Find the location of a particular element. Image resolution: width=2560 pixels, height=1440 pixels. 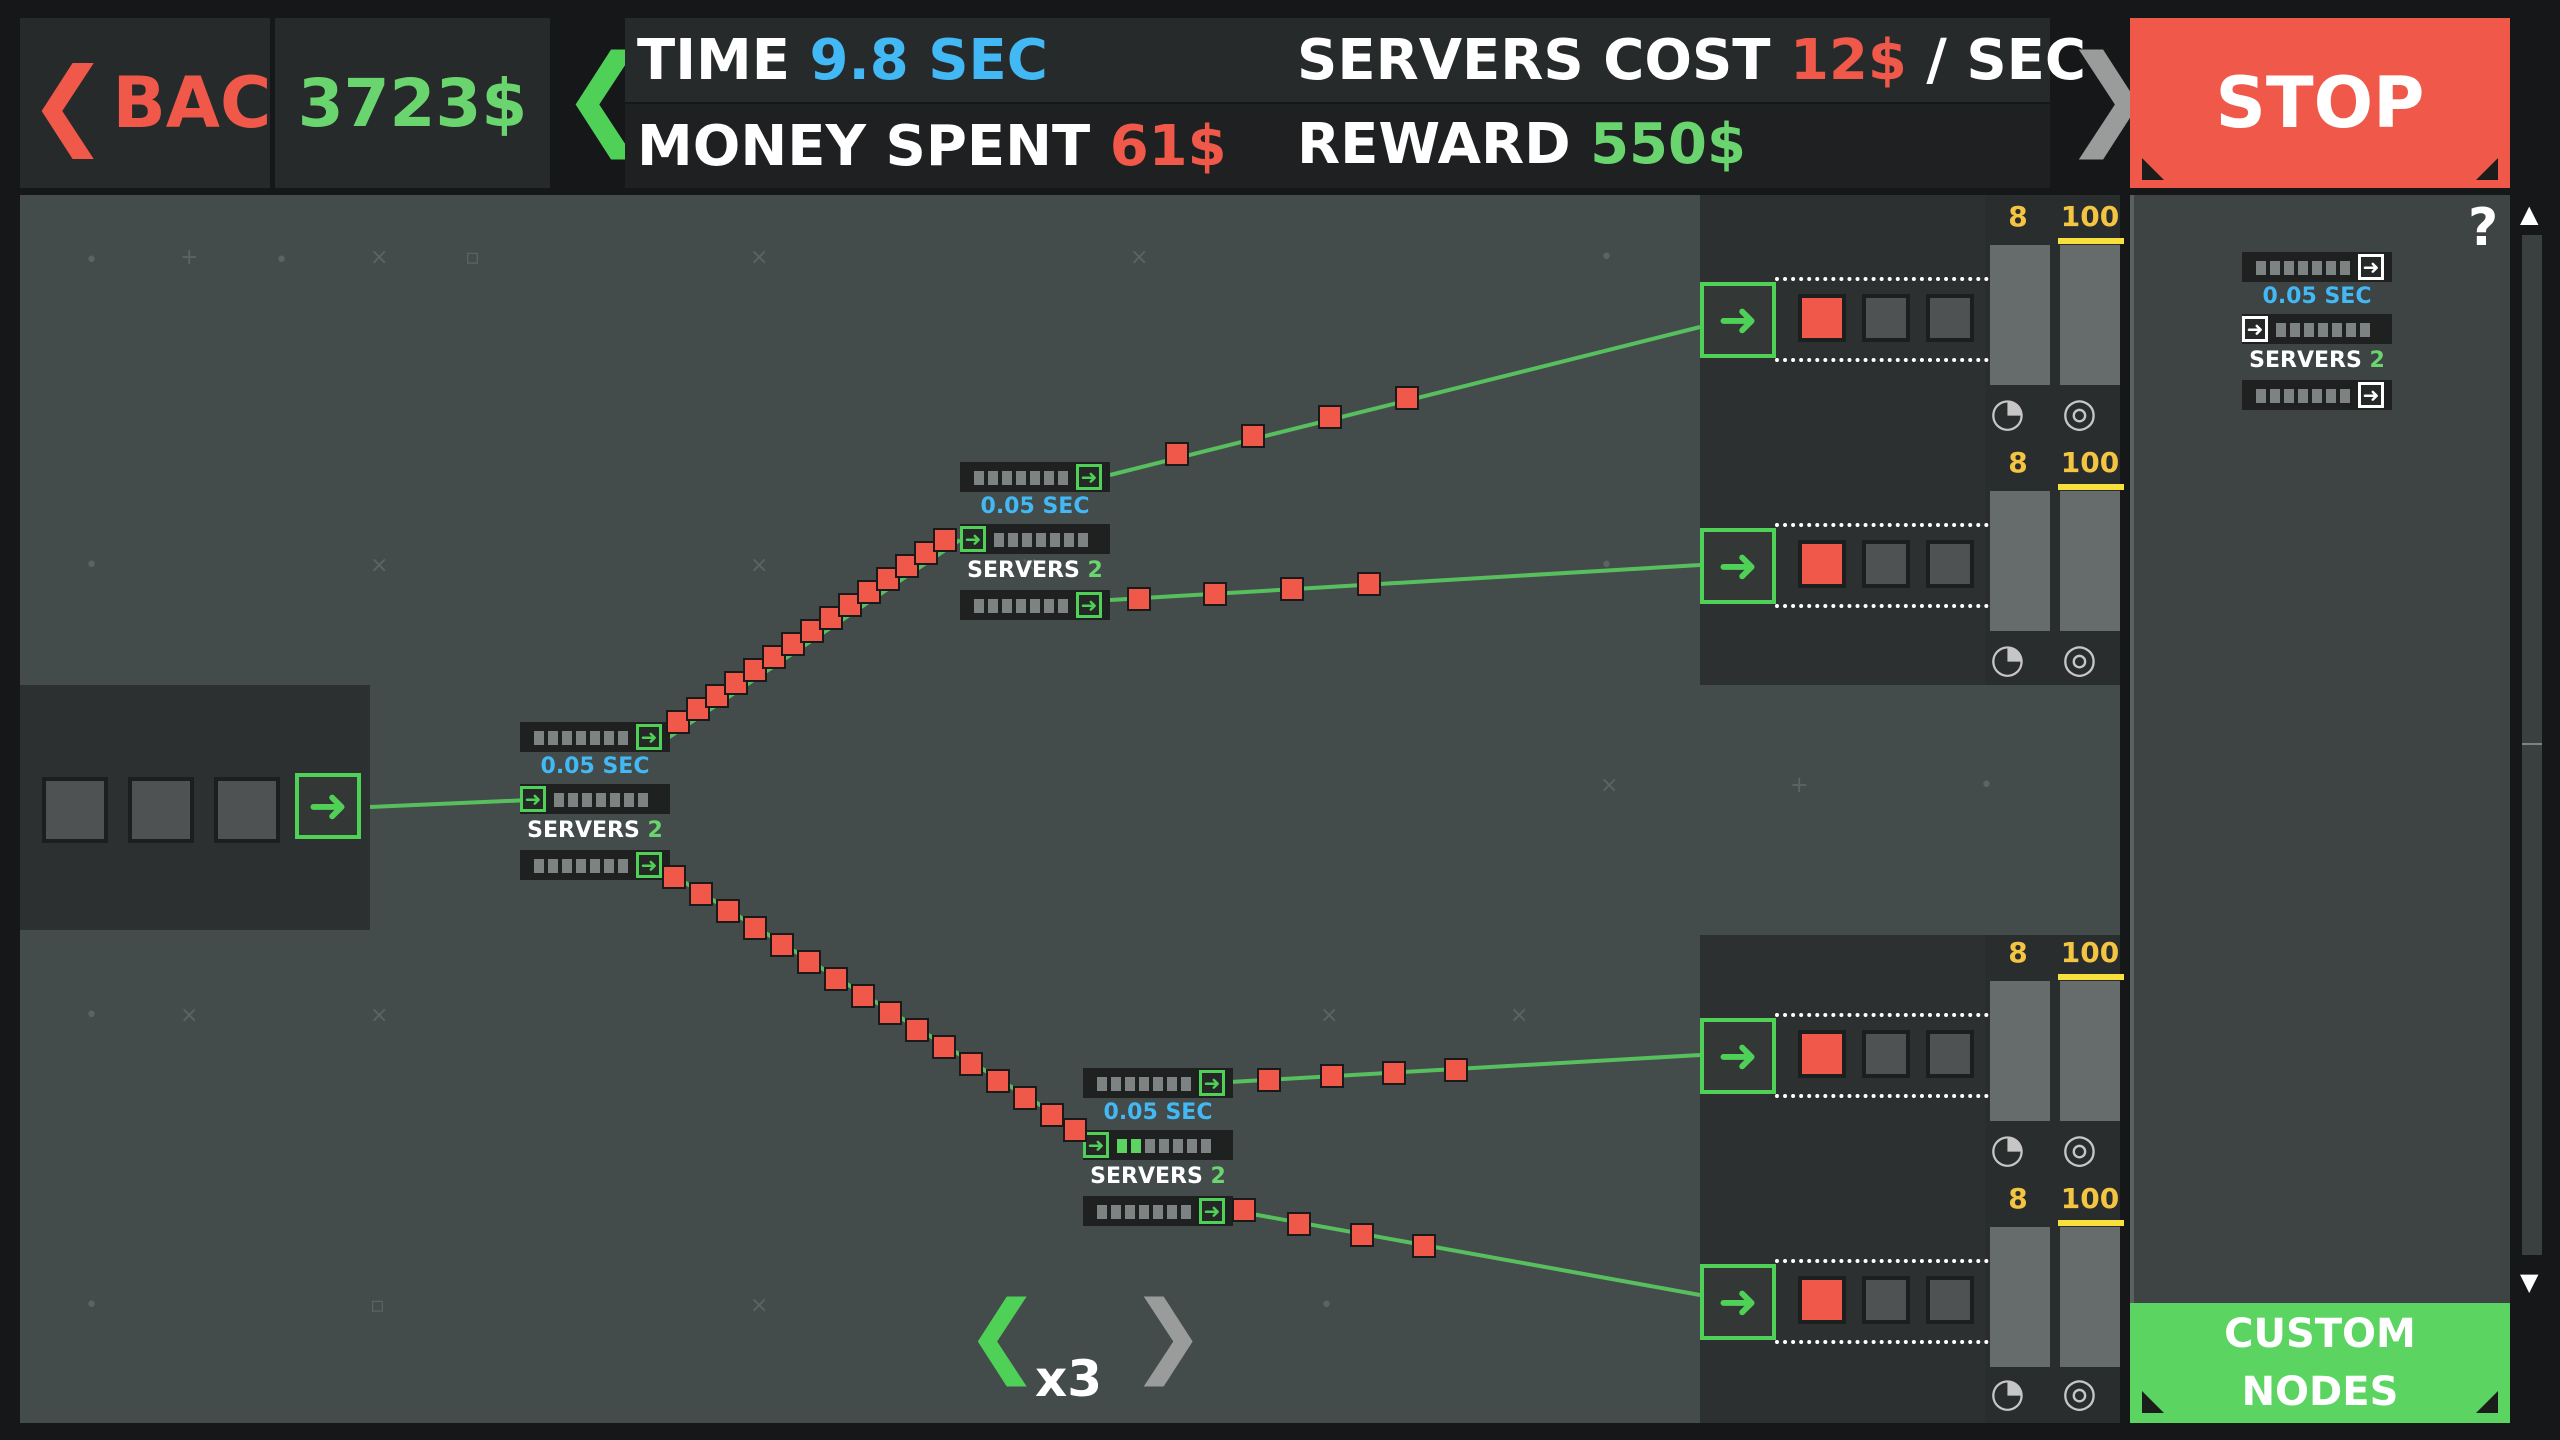

help-icon: ? is located at coordinates (2483, 228).